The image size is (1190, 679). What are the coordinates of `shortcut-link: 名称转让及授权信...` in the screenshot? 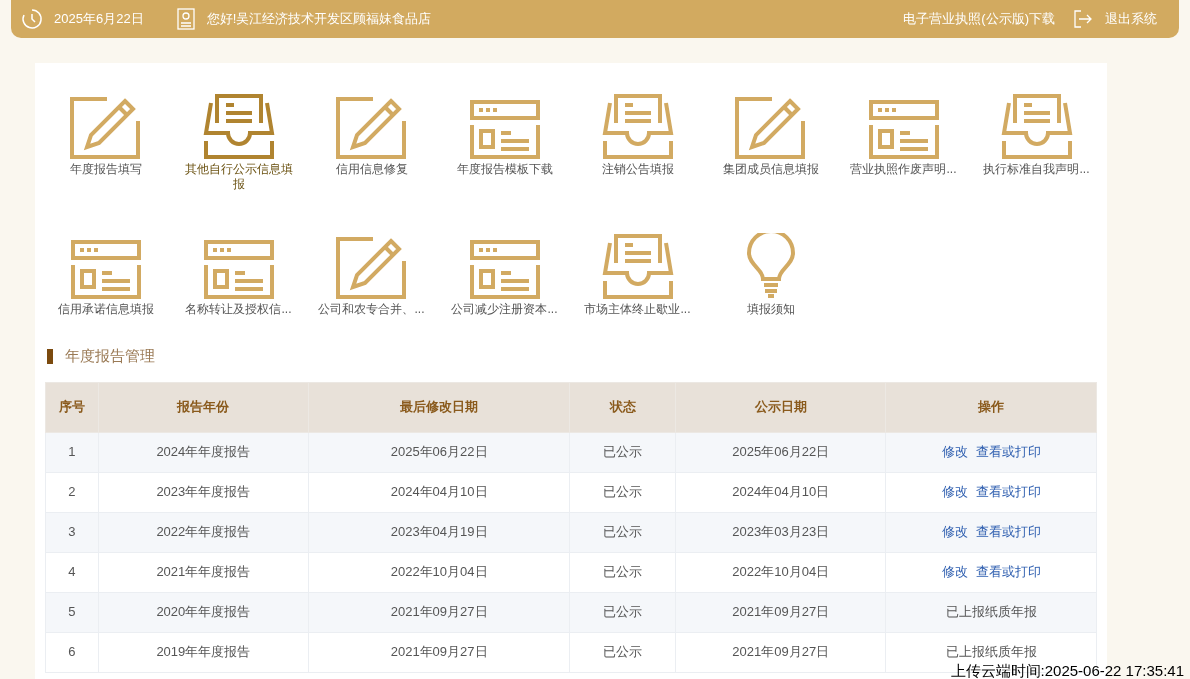 It's located at (238, 309).